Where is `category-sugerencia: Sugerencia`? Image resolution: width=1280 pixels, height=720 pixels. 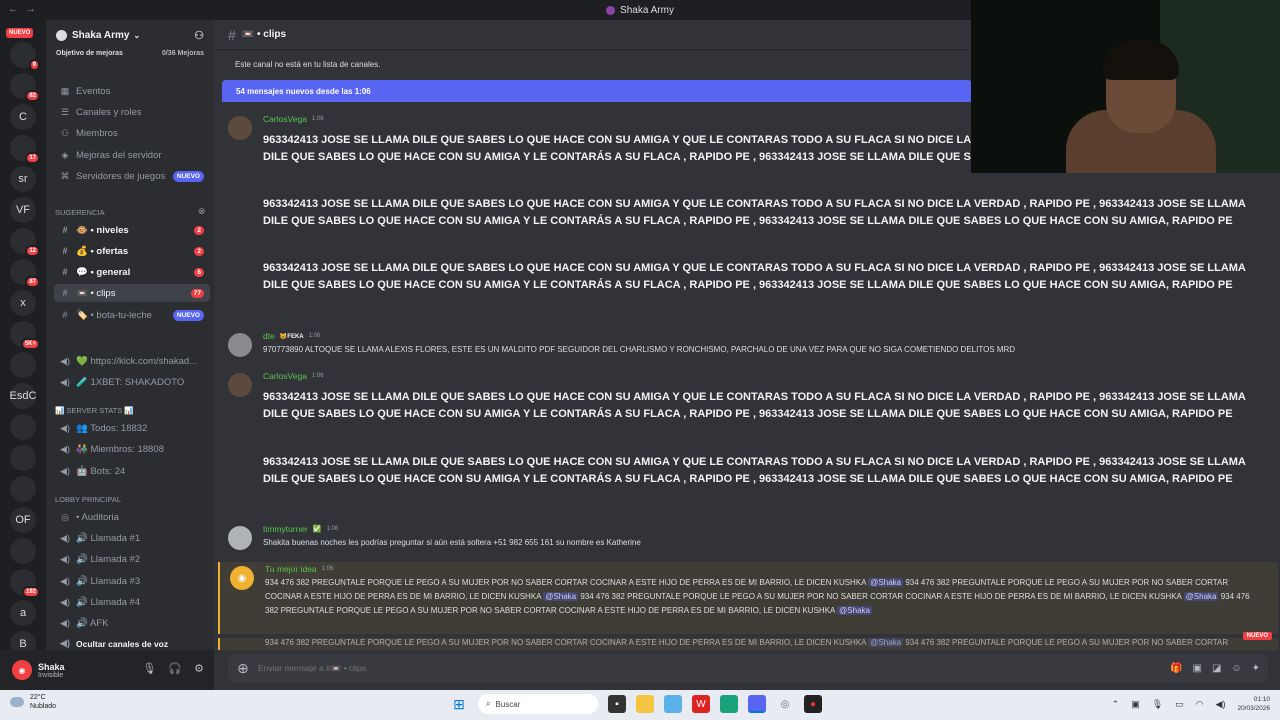
category-sugerencia: Sugerencia is located at coordinates (80, 212).